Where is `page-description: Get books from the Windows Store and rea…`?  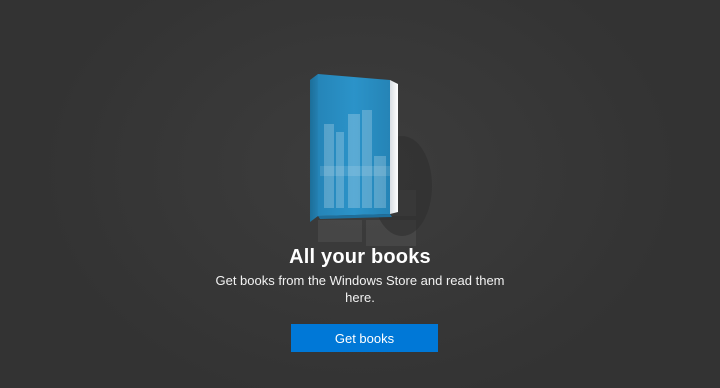
page-description: Get books from the Windows Store and rea… is located at coordinates (360, 289).